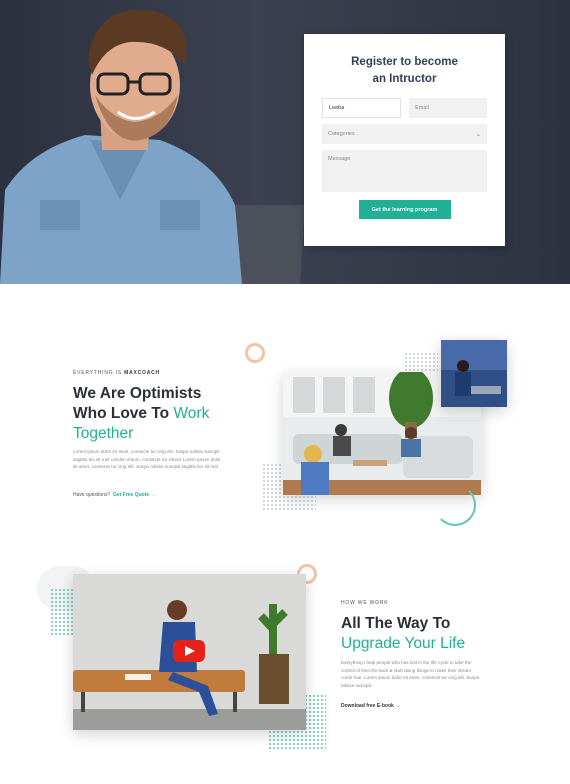 Image resolution: width=570 pixels, height=784 pixels. Describe the element at coordinates (362, 108) in the screenshot. I see `name-input: Leeba` at that location.